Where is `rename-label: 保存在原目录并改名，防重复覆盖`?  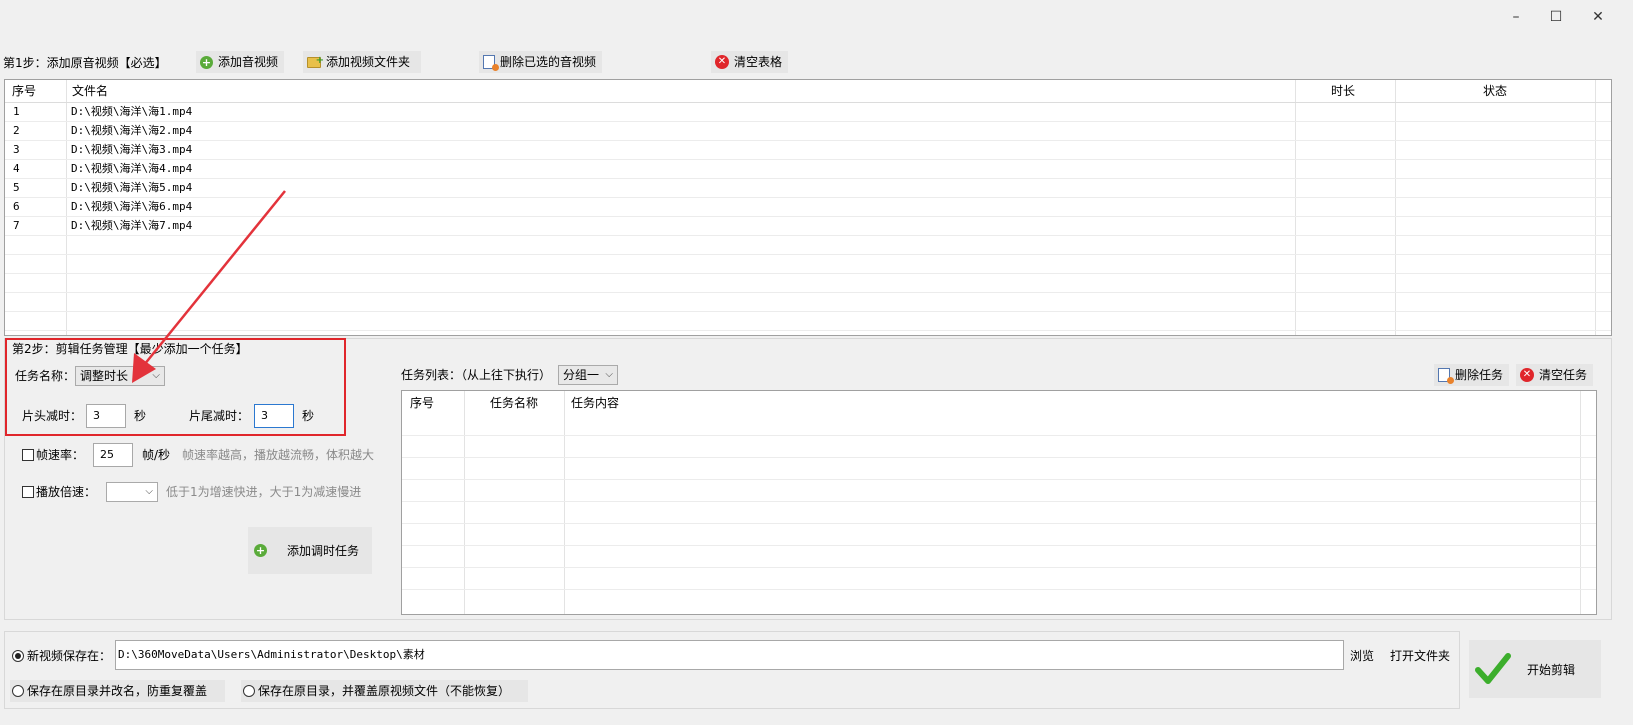
rename-label: 保存在原目录并改名，防重复覆盖 is located at coordinates (117, 691).